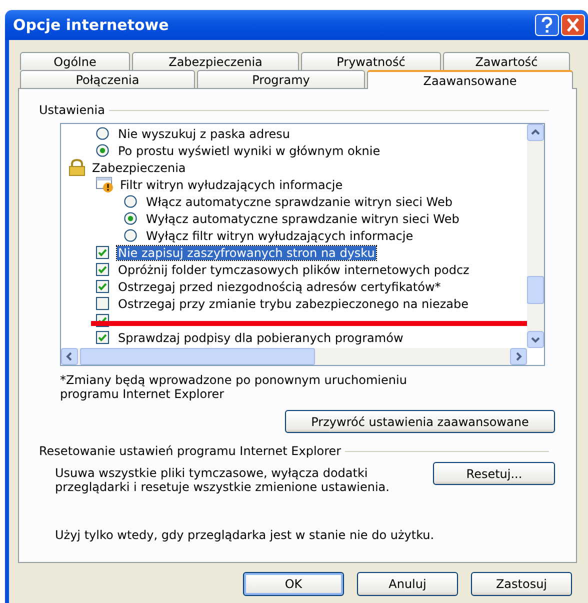 The width and height of the screenshot is (588, 603). Describe the element at coordinates (420, 421) in the screenshot. I see `restore-defaults-button: Przywróć ustawienia zaawansowane` at that location.